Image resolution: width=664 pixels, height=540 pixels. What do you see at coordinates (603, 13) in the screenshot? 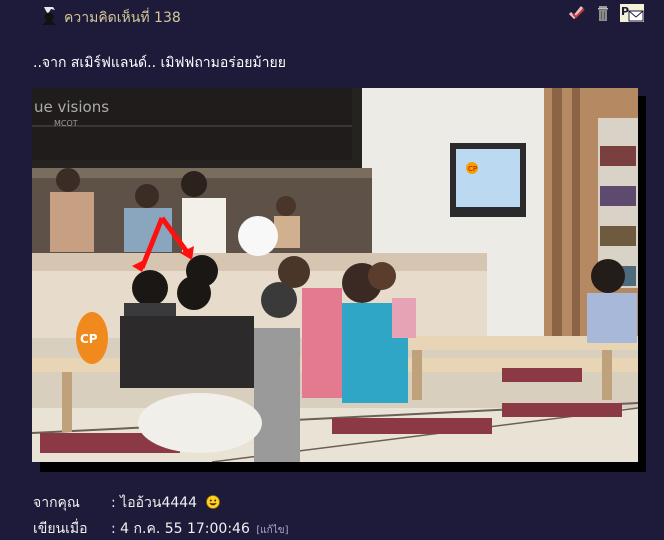
I see `trash-icon` at bounding box center [603, 13].